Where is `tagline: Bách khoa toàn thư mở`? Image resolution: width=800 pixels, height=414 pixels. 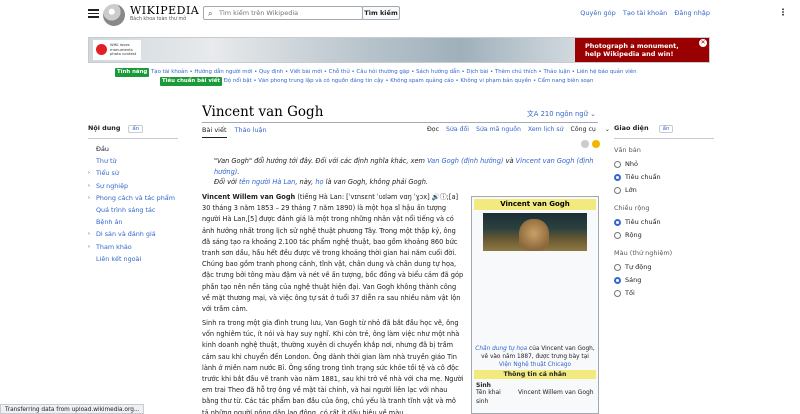 tagline: Bách khoa toàn thư mở is located at coordinates (158, 19).